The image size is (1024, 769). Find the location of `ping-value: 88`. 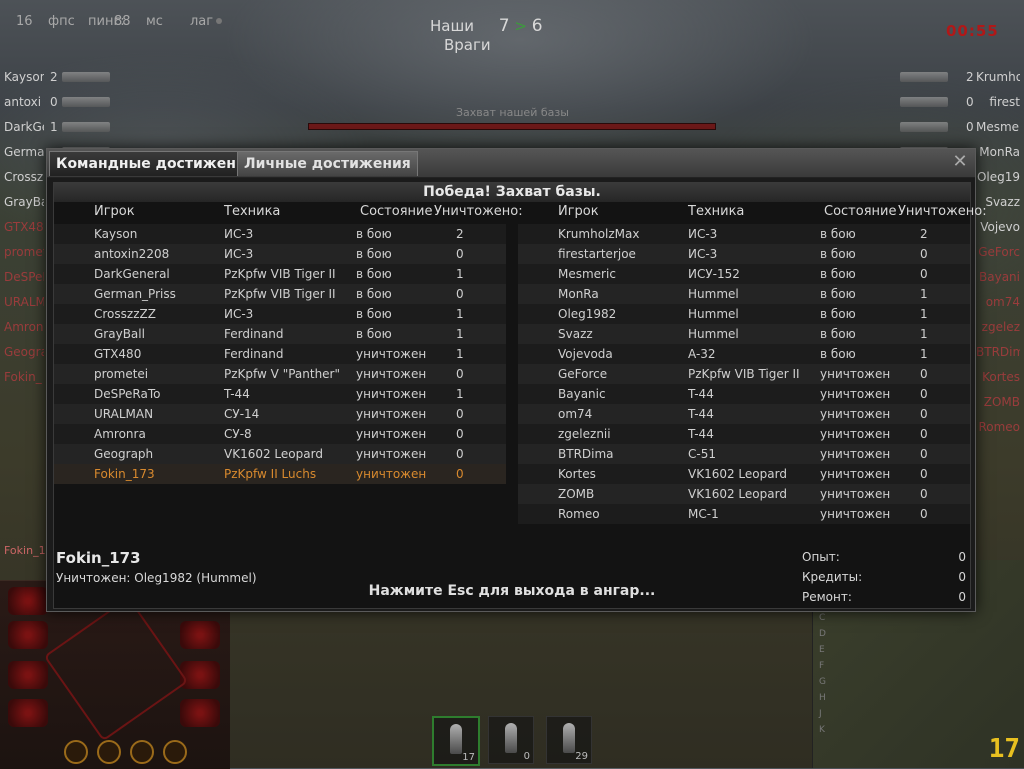

ping-value: 88 is located at coordinates (122, 21).